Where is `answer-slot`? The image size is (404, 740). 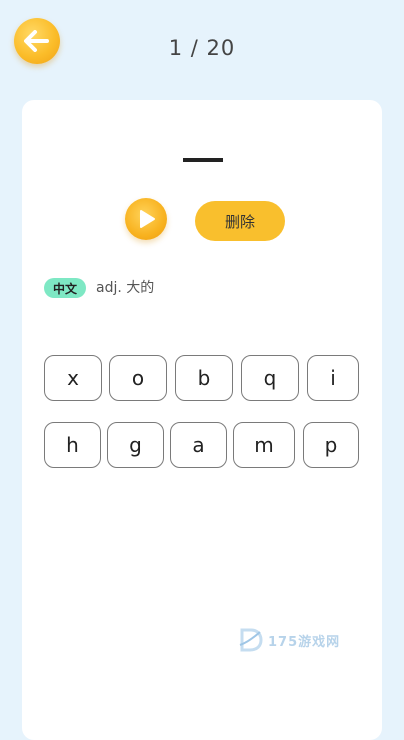 answer-slot is located at coordinates (203, 160).